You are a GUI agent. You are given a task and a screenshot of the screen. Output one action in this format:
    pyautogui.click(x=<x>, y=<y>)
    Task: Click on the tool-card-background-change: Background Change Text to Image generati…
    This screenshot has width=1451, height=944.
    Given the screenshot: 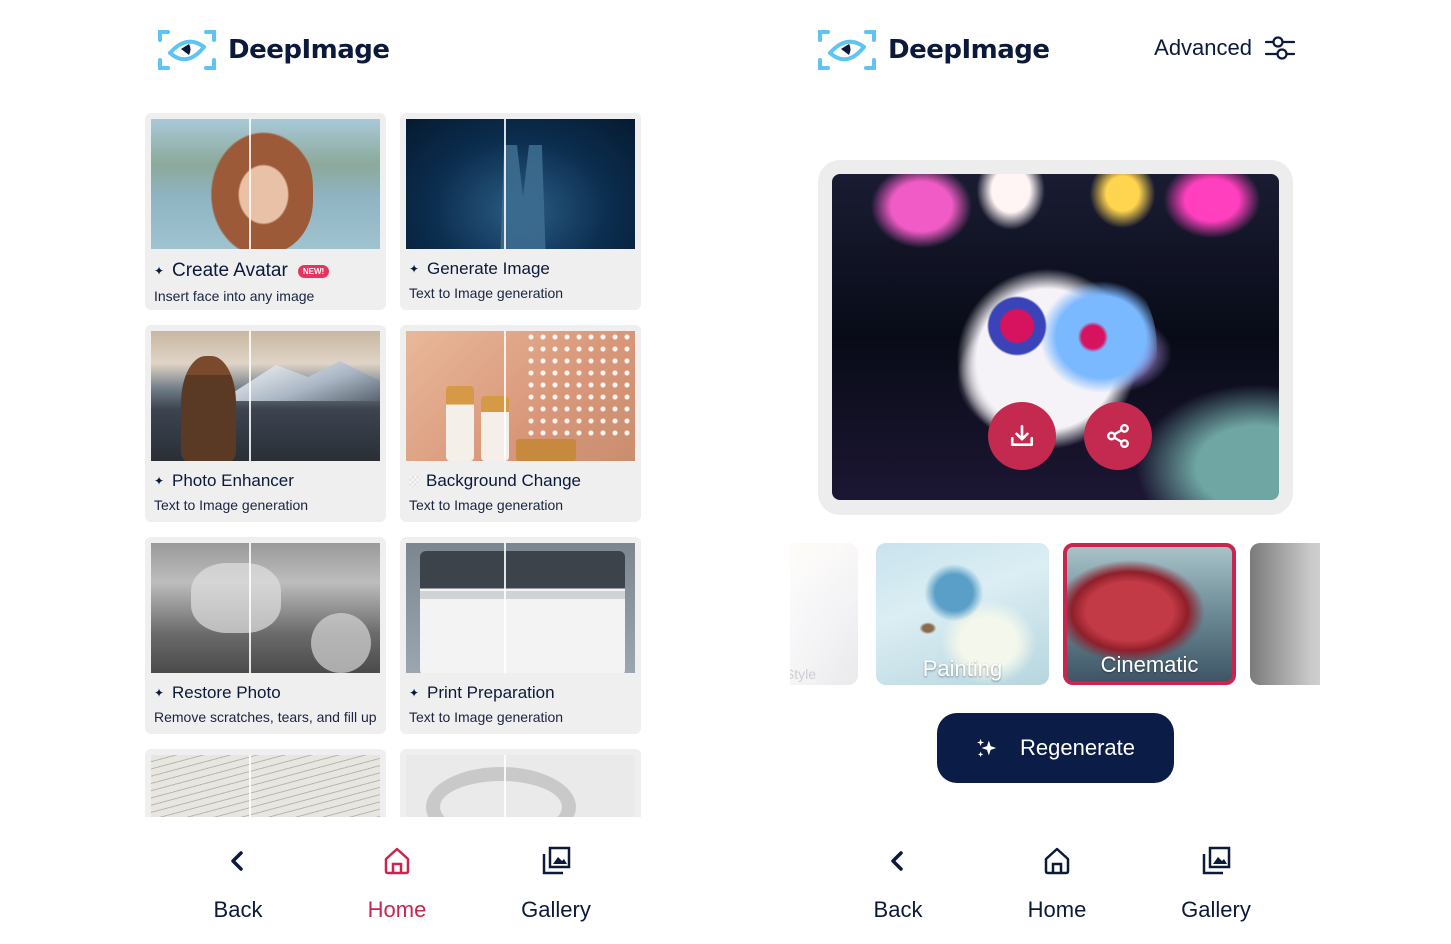 What is the action you would take?
    pyautogui.click(x=520, y=423)
    